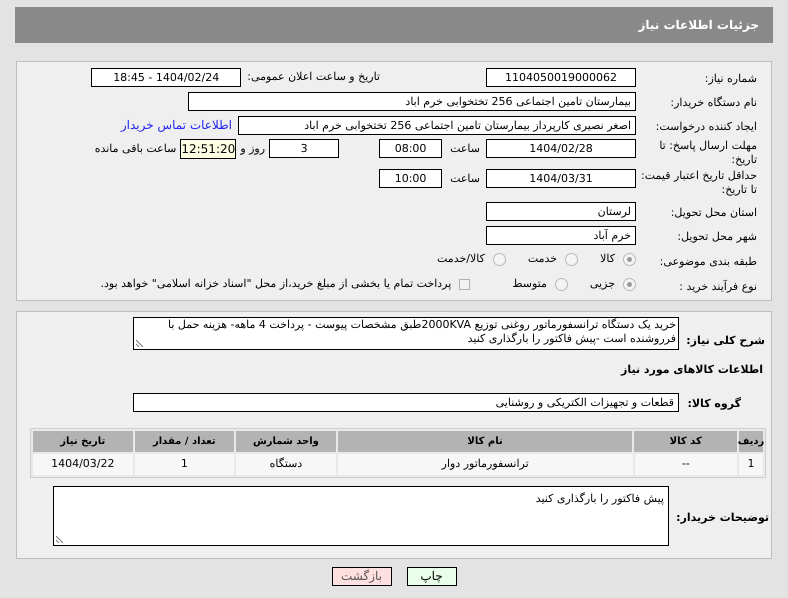 The height and width of the screenshot is (598, 788). I want to click on field-label: شماره نیاز:, so click(730, 78).